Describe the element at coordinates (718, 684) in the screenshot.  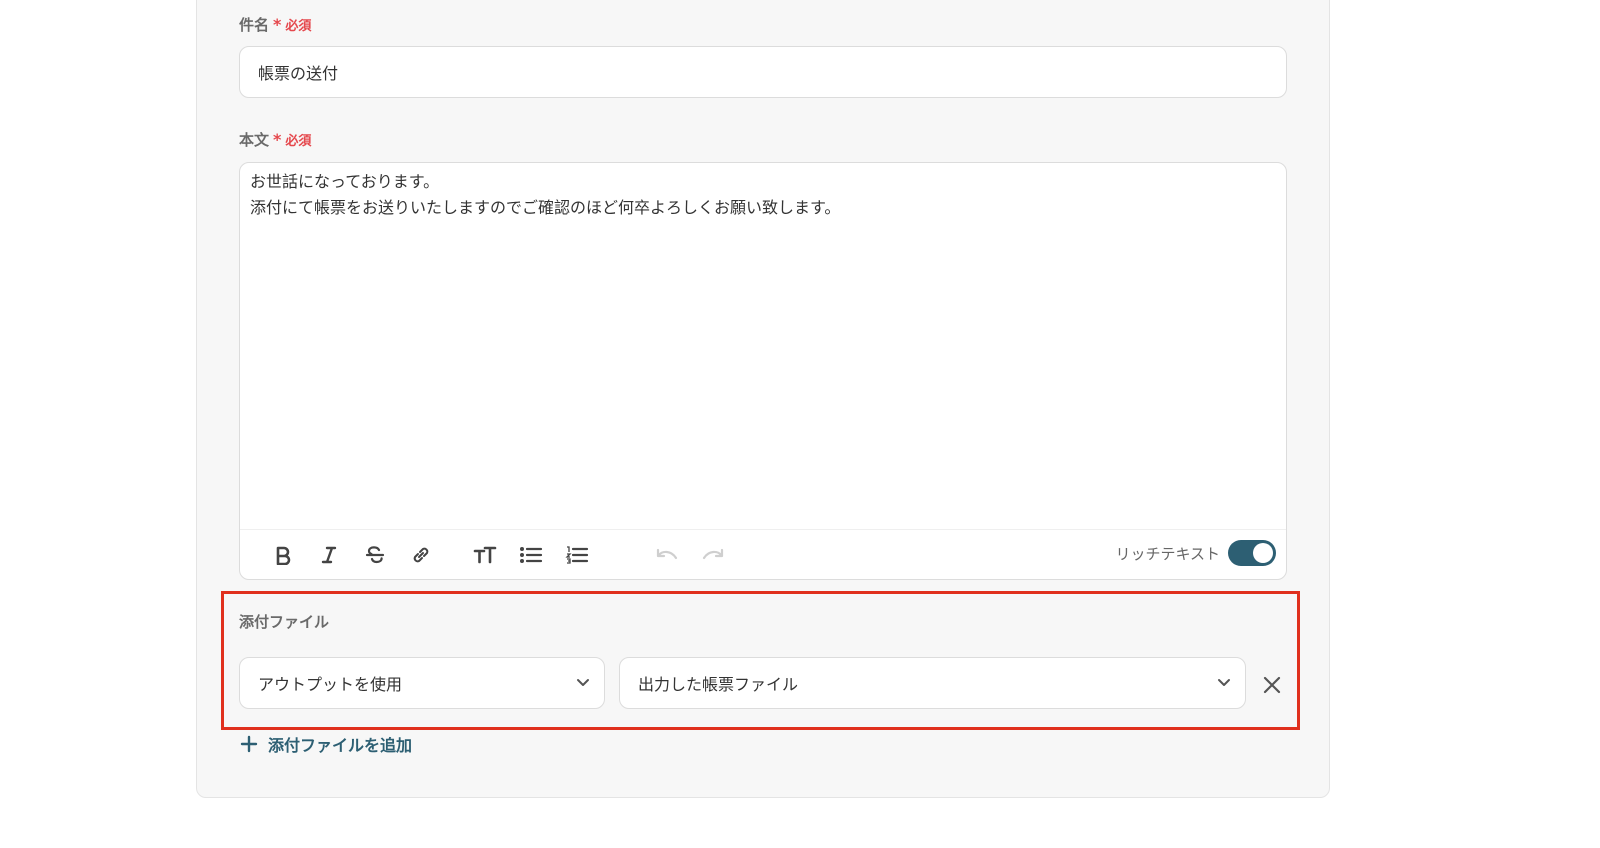
I see `attachment-file-value: 出力した帳票ファイル` at that location.